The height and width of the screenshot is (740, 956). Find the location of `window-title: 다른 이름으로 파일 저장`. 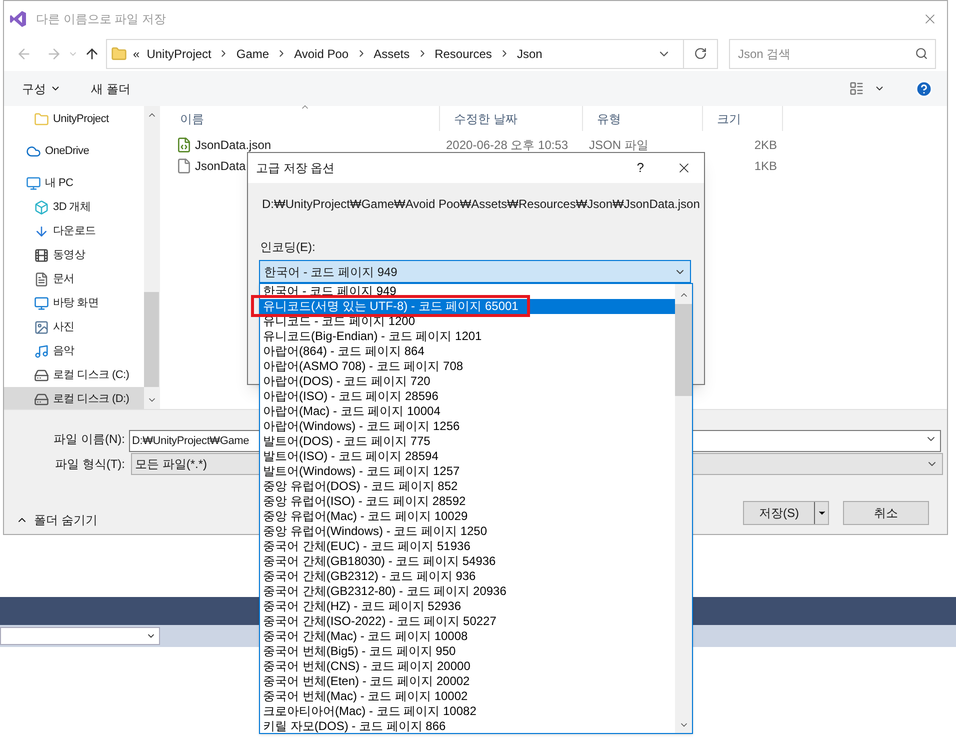

window-title: 다른 이름으로 파일 저장 is located at coordinates (101, 19).